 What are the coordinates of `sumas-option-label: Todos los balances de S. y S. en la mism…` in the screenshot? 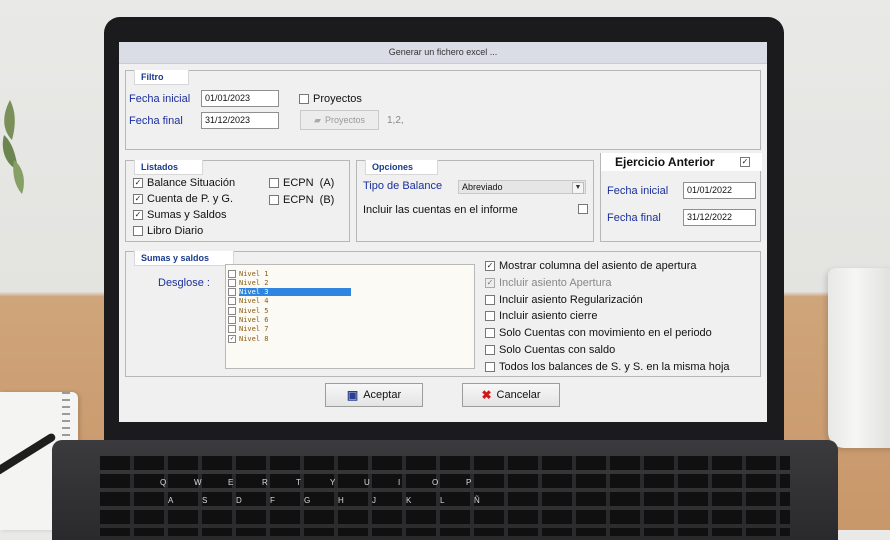 It's located at (614, 366).